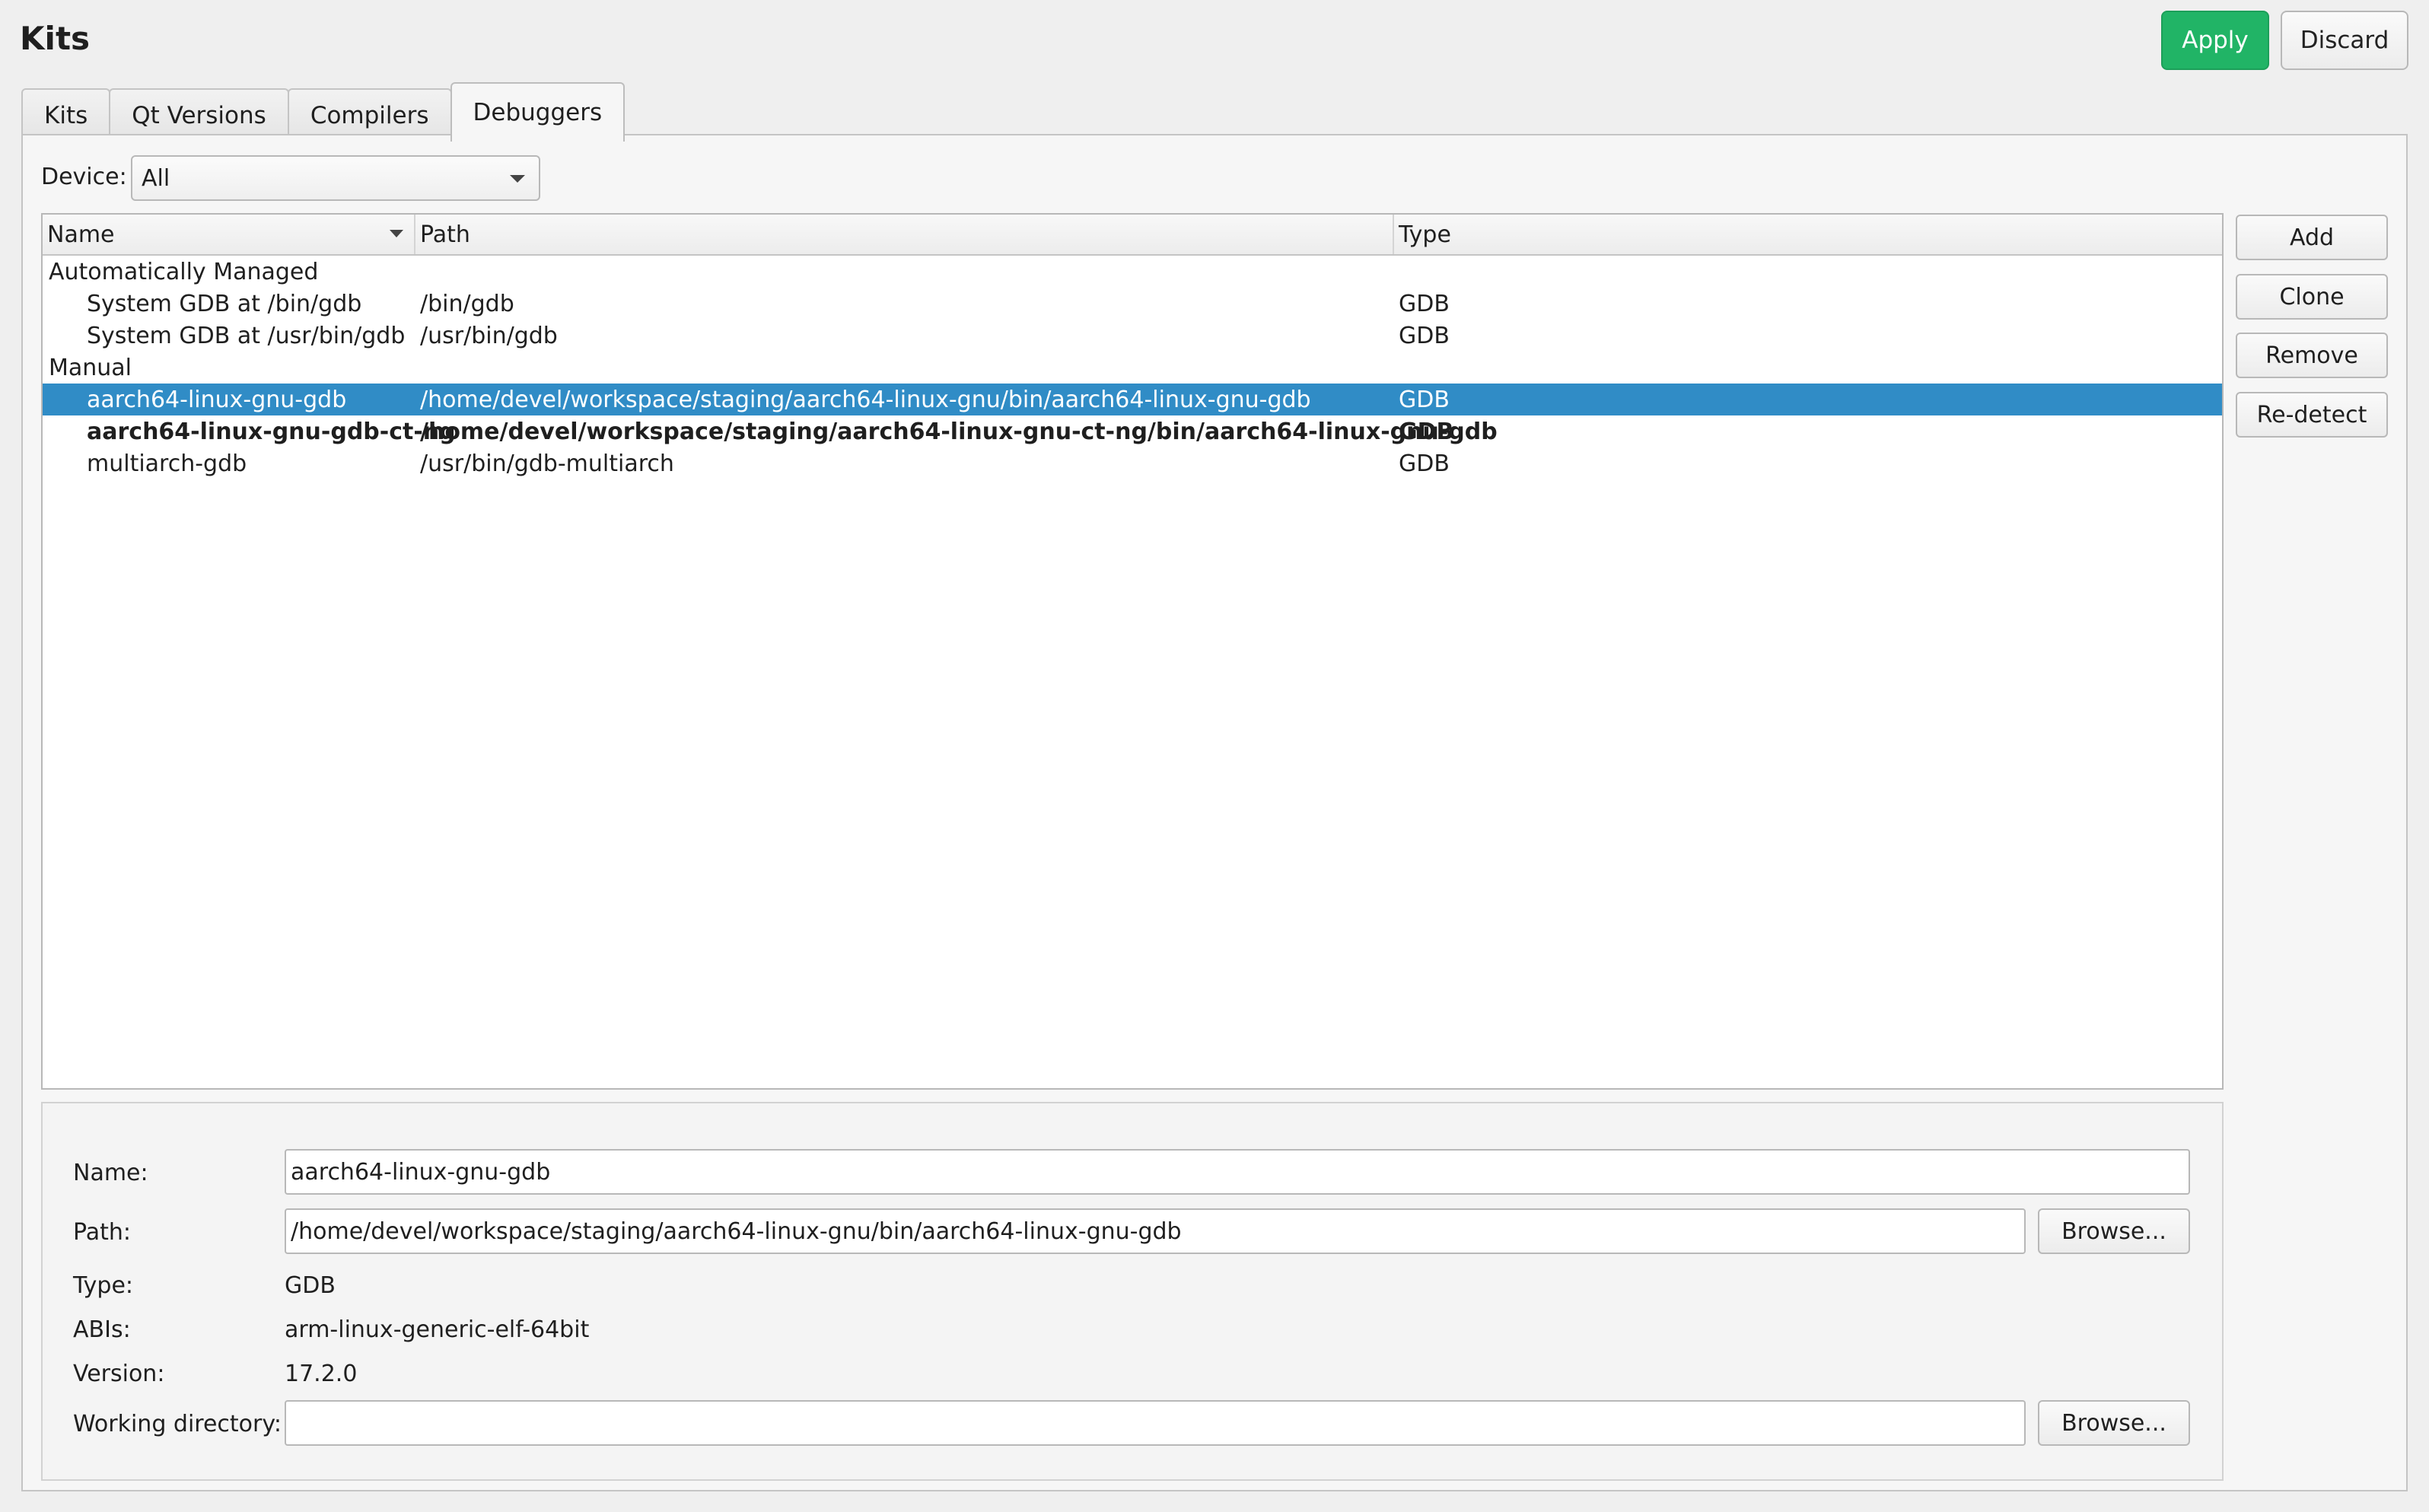  I want to click on column-header-name-label: Name, so click(81, 234).